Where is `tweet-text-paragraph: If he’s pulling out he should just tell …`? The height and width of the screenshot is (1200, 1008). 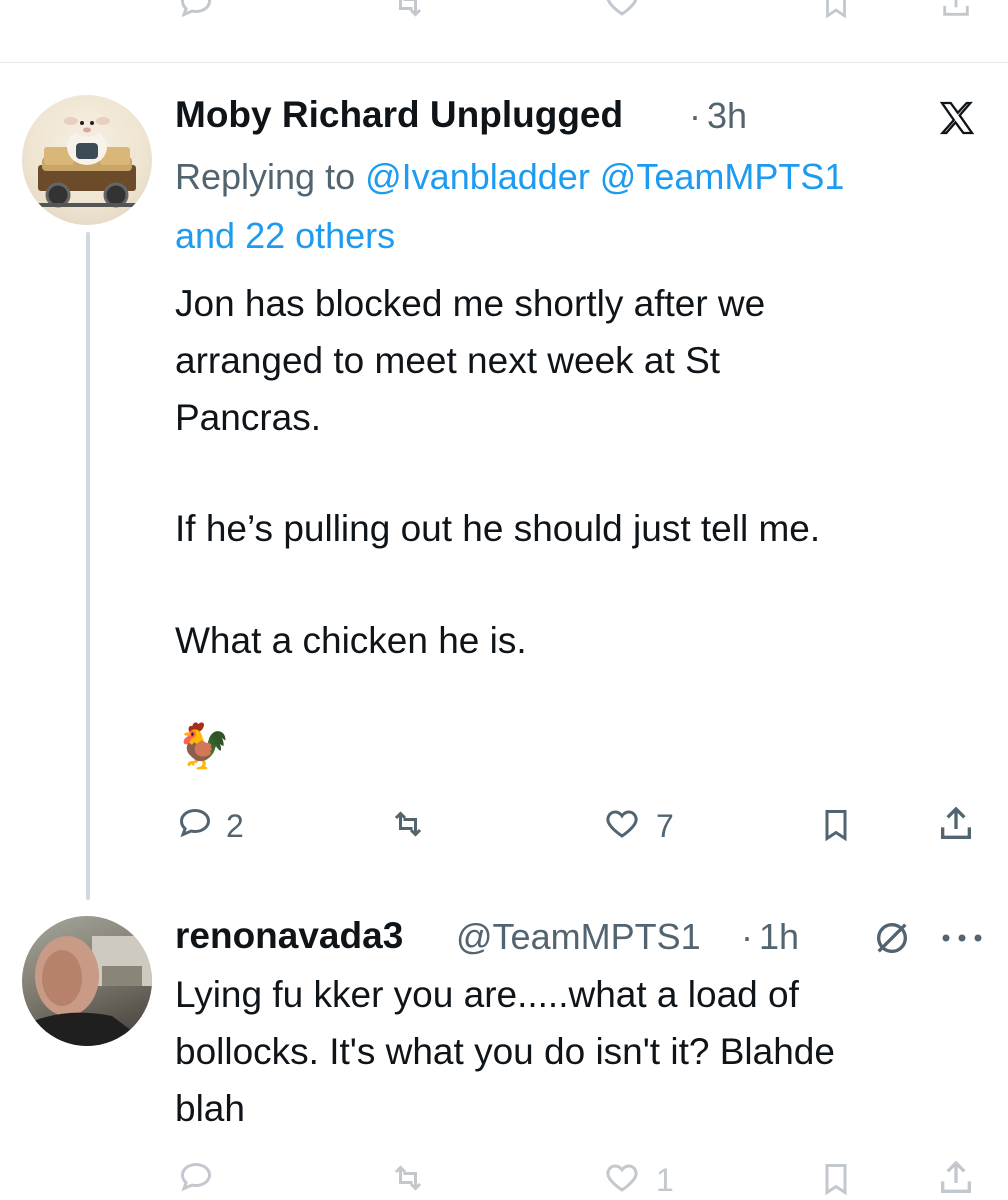 tweet-text-paragraph: If he’s pulling out he should just tell … is located at coordinates (498, 528).